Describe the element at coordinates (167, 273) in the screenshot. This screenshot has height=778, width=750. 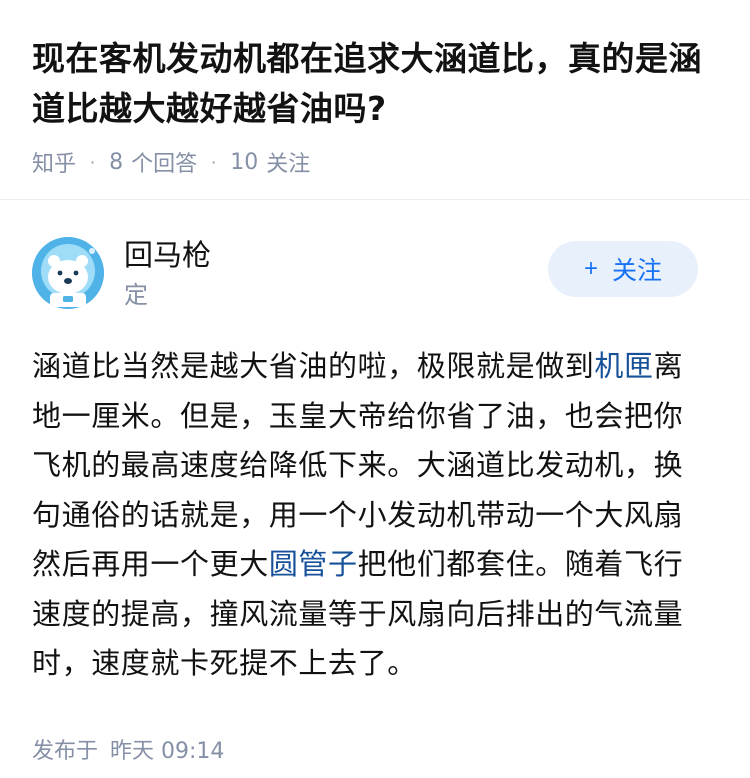
I see `author-info: 回马枪 定` at that location.